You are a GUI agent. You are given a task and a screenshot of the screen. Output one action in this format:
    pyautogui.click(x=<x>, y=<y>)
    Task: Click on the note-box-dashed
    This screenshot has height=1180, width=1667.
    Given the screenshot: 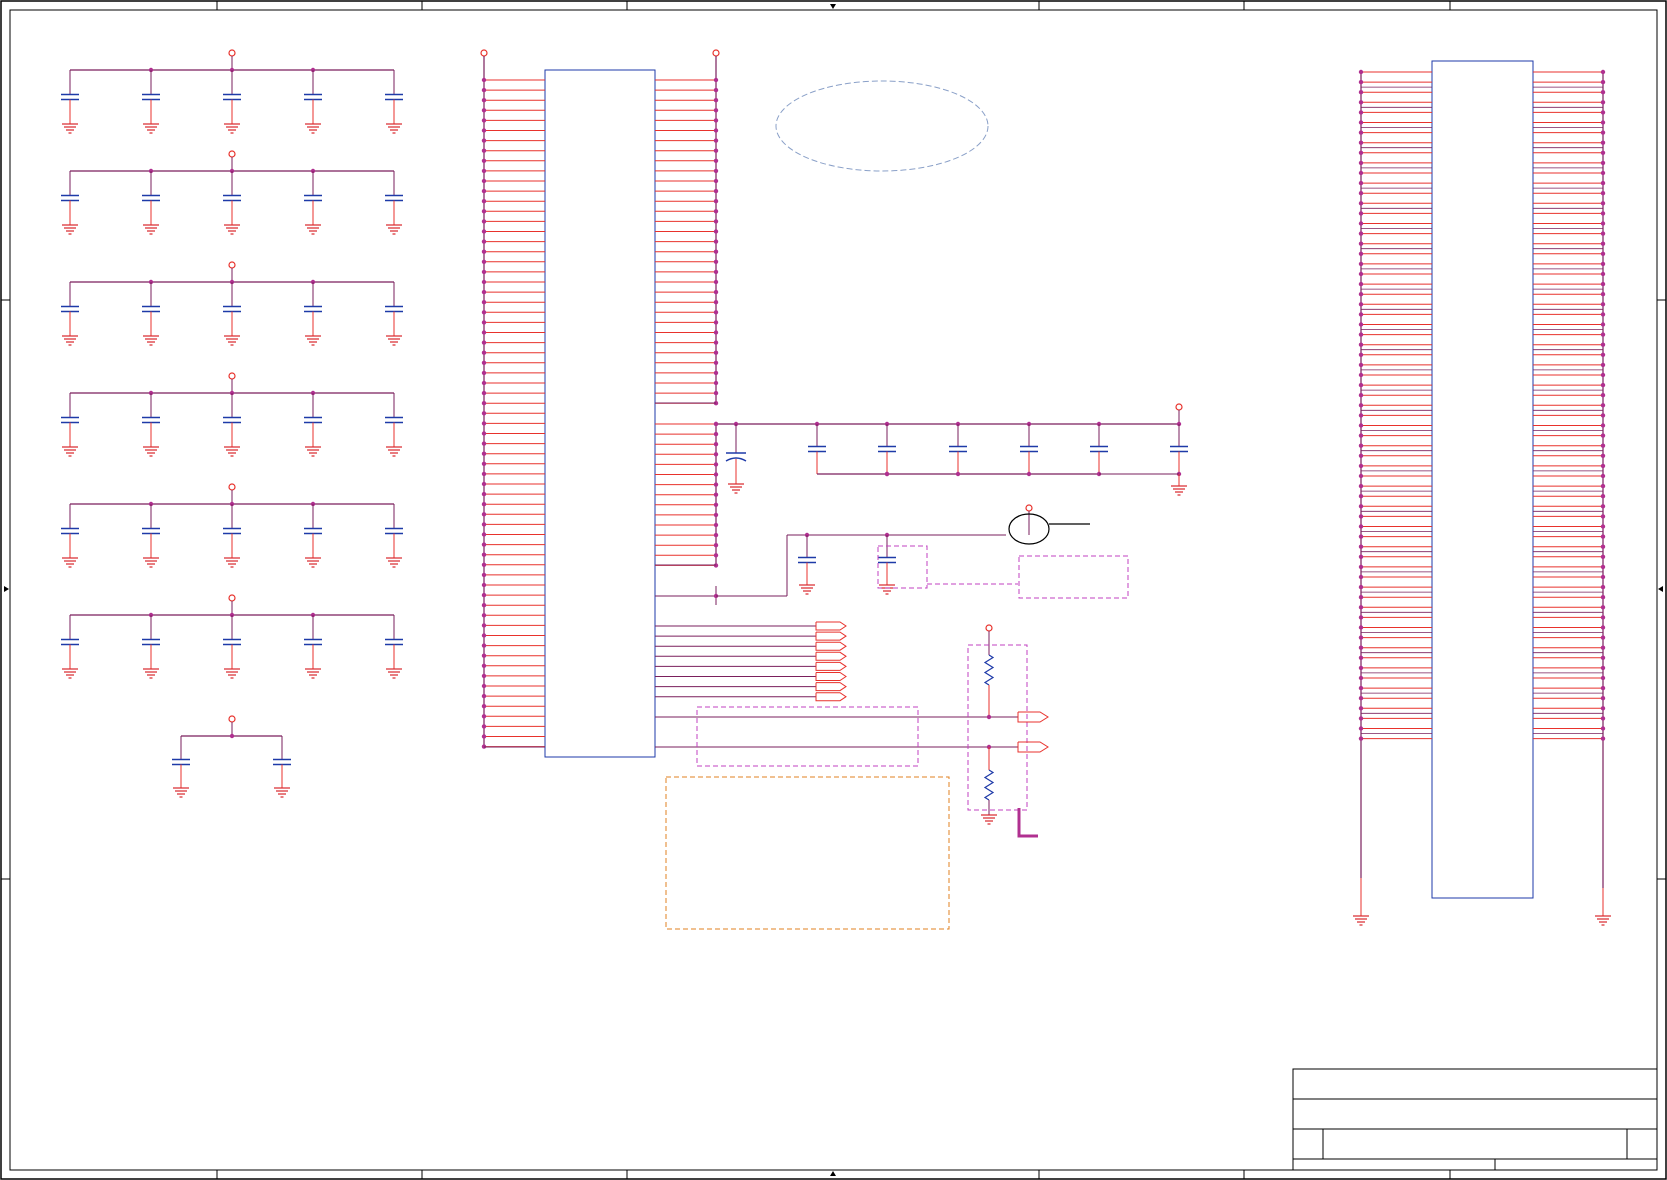 What is the action you would take?
    pyautogui.click(x=807, y=853)
    